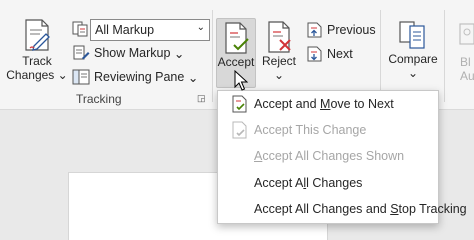 This screenshot has height=240, width=474. Describe the element at coordinates (310, 130) in the screenshot. I see `menu-item-label: Accept This Change` at that location.